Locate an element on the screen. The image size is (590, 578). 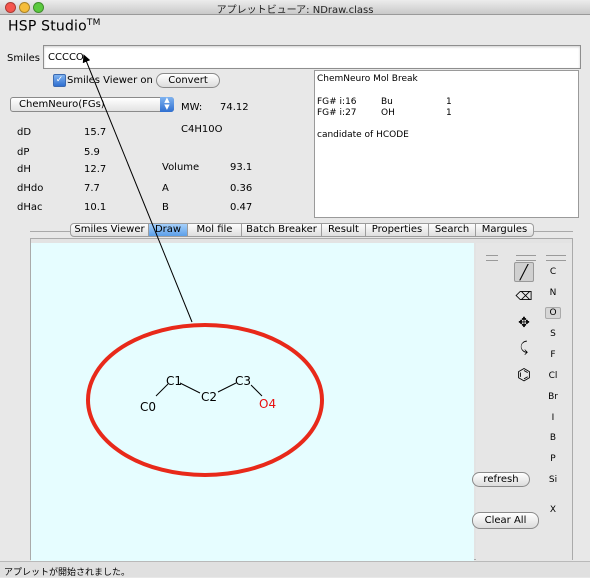
molecule-drawing: C0 C1 C2 C3 O4 is located at coordinates (208, 394).